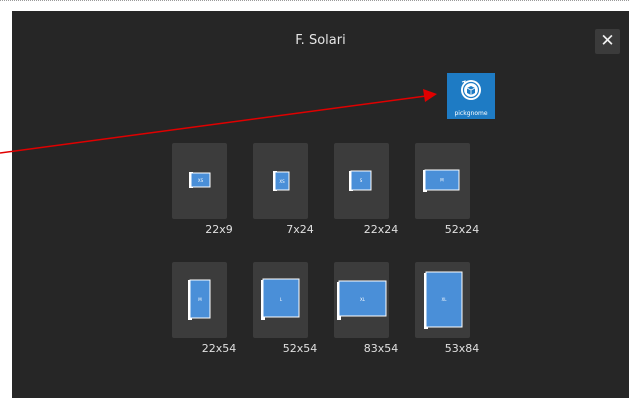 The height and width of the screenshot is (398, 629). What do you see at coordinates (381, 229) in the screenshot?
I see `size-label-22x24: 22x24` at bounding box center [381, 229].